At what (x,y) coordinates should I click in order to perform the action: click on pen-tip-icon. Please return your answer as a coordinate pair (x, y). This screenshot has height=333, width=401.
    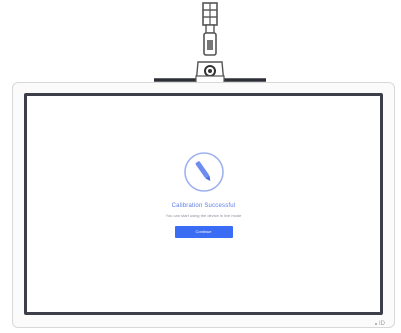
    Looking at the image, I should click on (203, 172).